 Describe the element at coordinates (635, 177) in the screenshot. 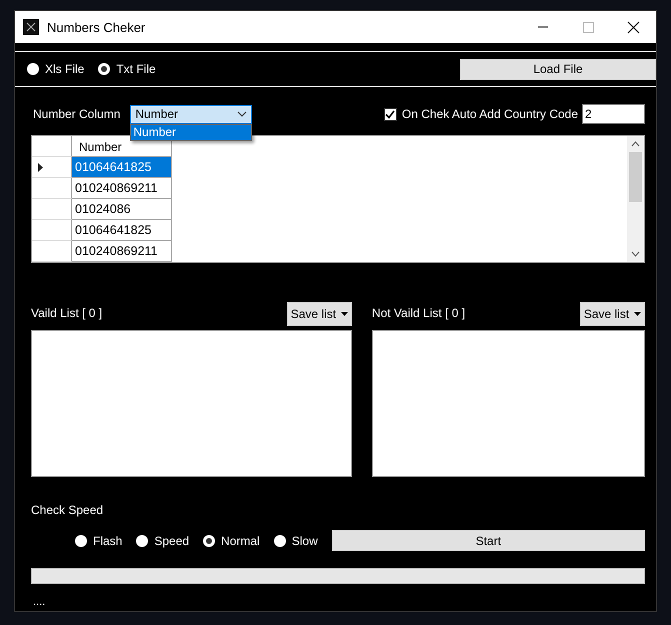

I see `scrollbar-thumb` at that location.